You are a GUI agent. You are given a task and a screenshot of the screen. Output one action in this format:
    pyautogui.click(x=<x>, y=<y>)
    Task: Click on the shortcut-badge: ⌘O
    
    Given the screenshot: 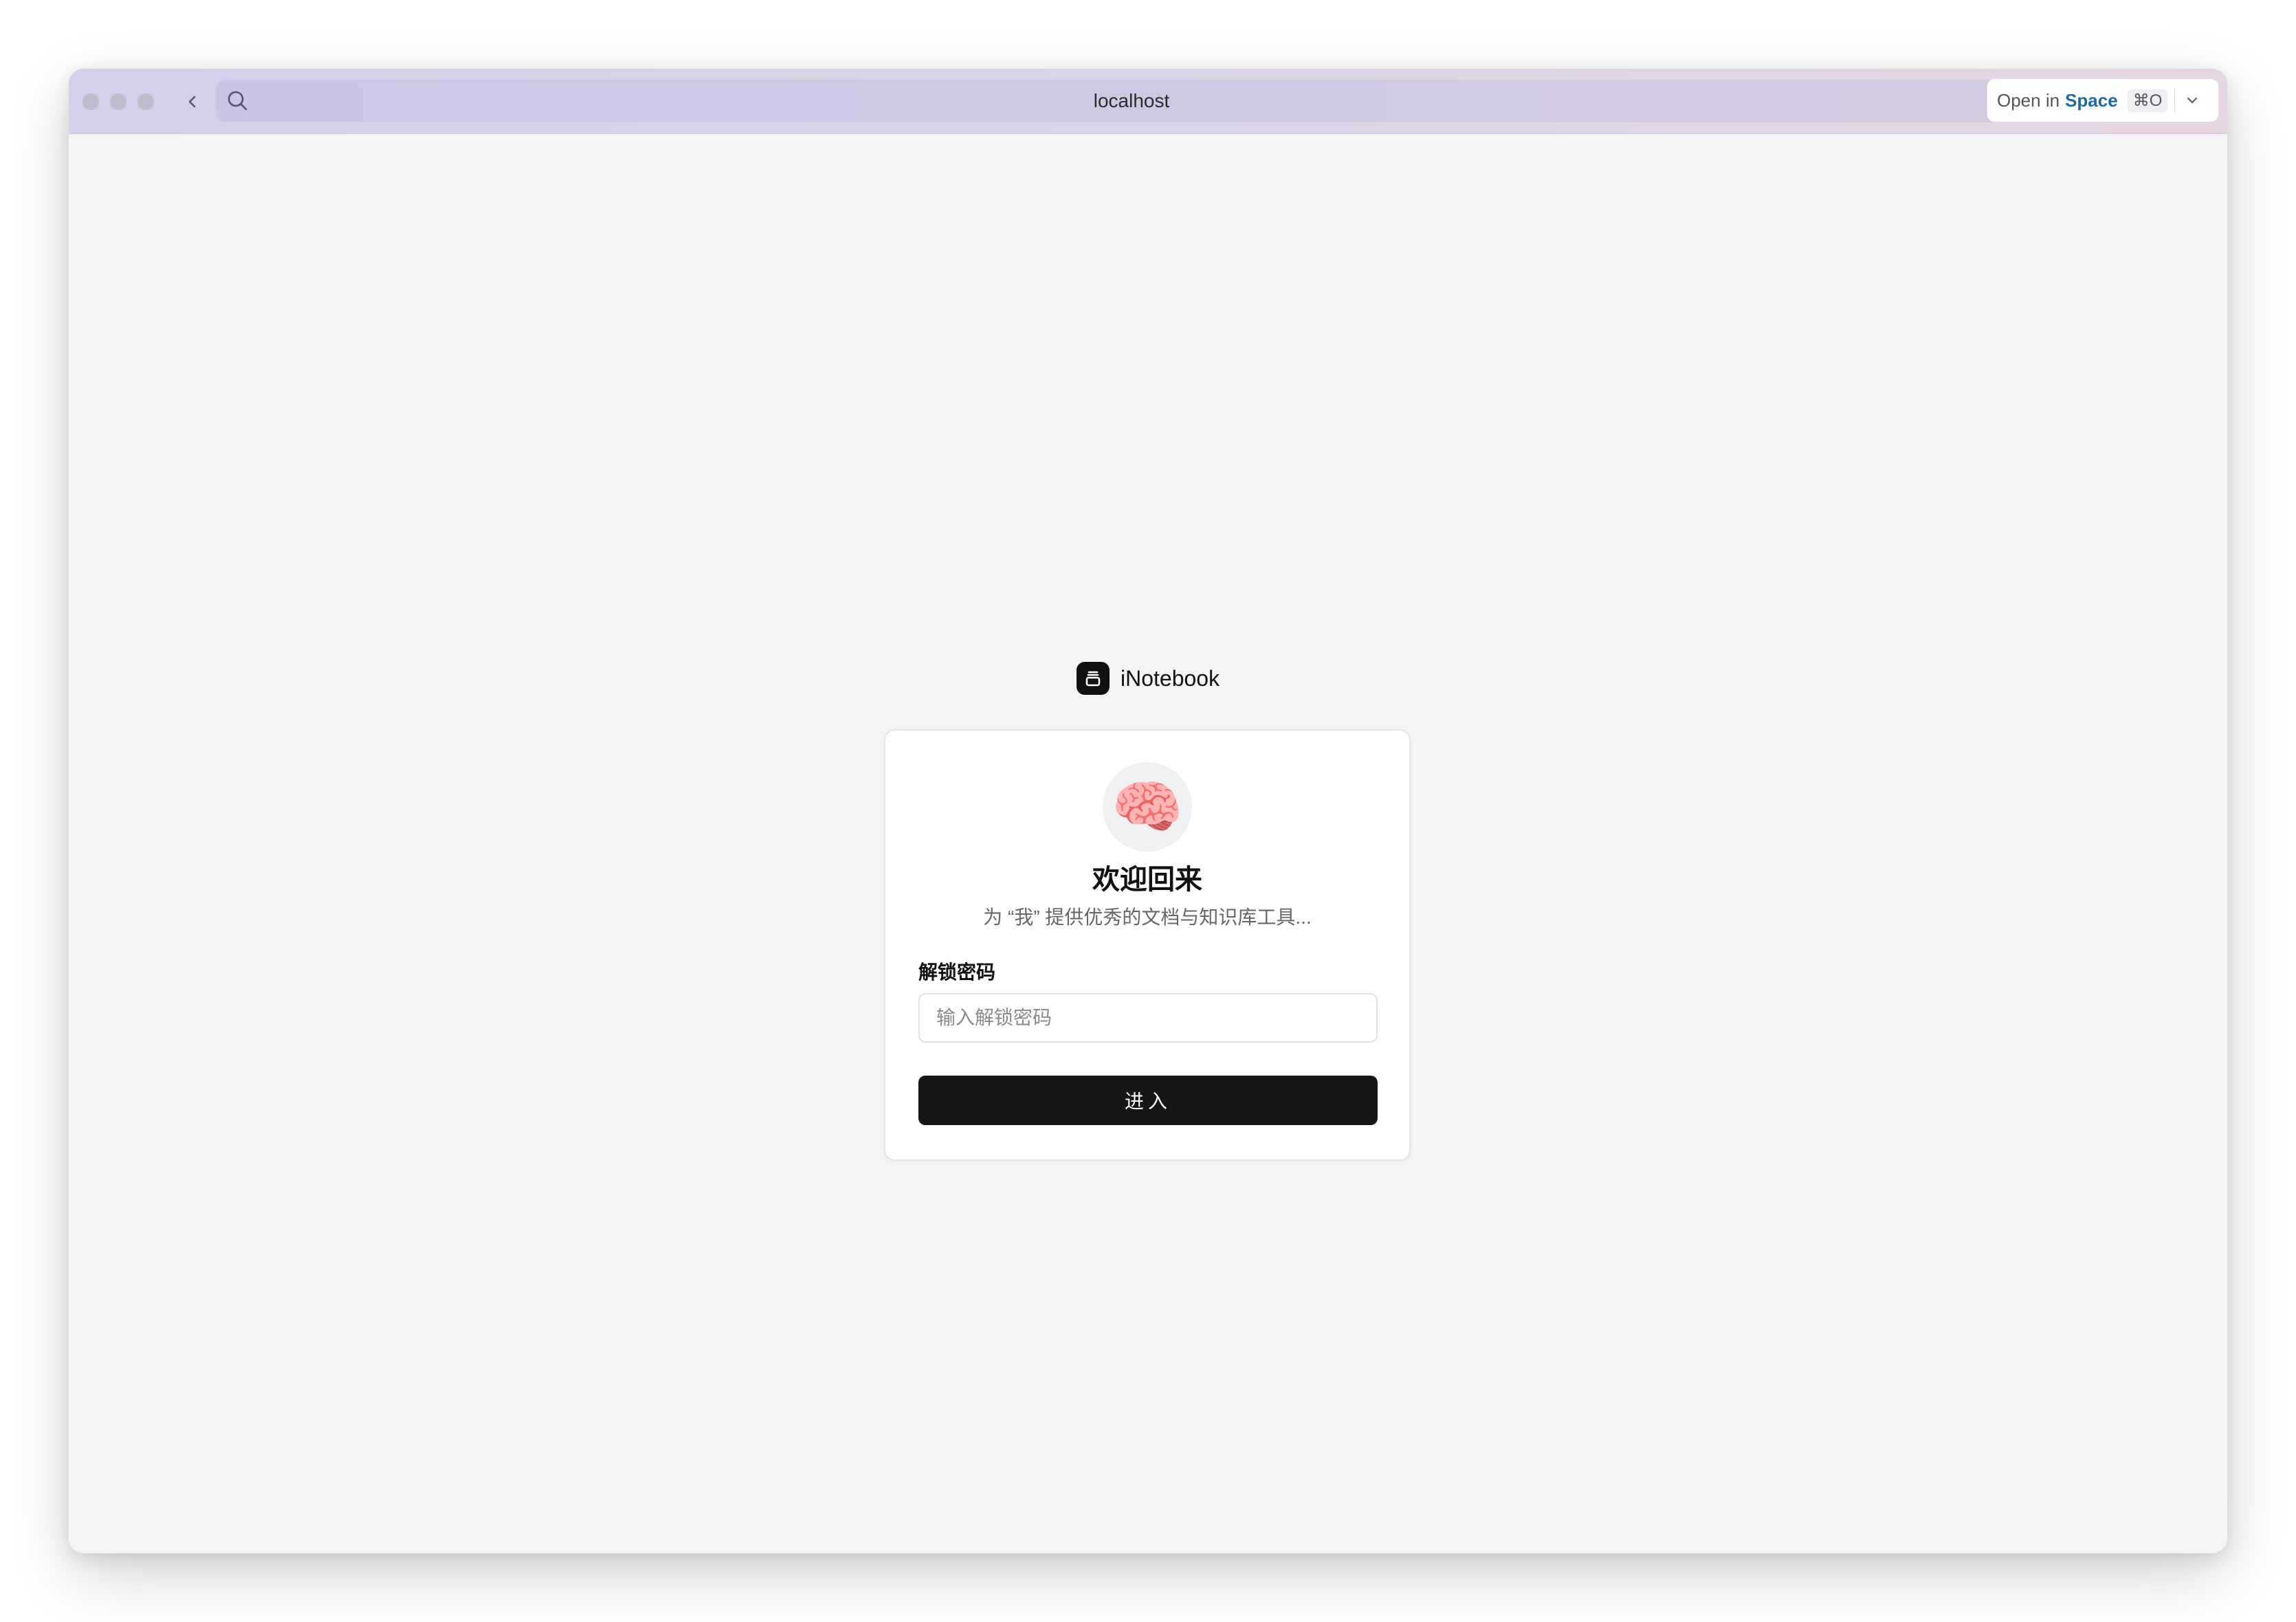 What is the action you would take?
    pyautogui.click(x=2147, y=100)
    